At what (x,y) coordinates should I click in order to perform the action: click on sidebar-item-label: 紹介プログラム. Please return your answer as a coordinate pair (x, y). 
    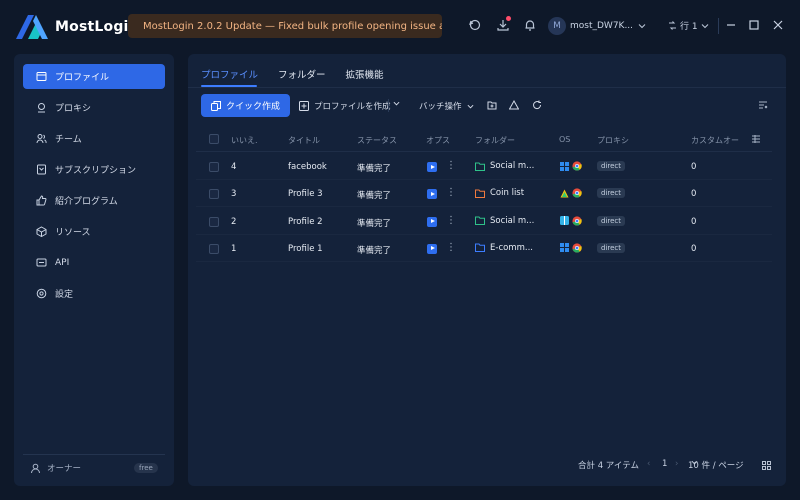
    Looking at the image, I should click on (86, 202).